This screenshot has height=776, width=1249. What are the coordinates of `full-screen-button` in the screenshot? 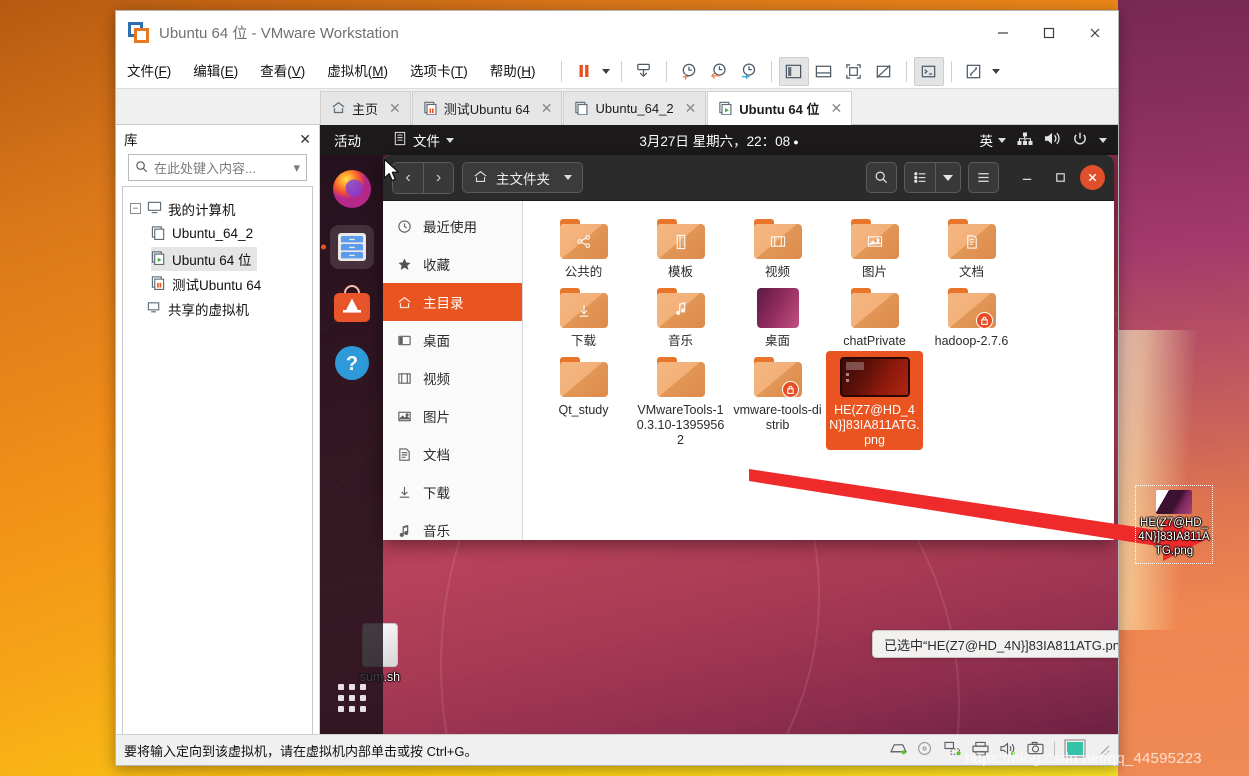 It's located at (854, 71).